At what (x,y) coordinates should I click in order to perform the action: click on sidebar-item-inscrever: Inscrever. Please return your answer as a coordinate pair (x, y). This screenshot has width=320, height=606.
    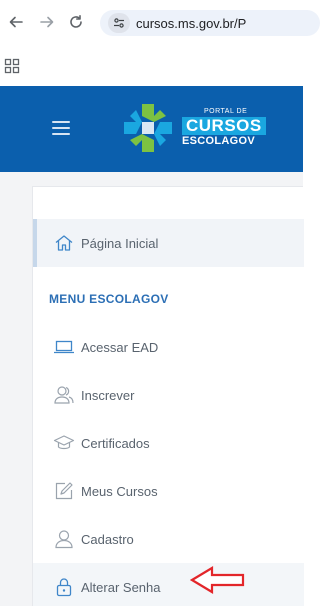
    Looking at the image, I should click on (168, 395).